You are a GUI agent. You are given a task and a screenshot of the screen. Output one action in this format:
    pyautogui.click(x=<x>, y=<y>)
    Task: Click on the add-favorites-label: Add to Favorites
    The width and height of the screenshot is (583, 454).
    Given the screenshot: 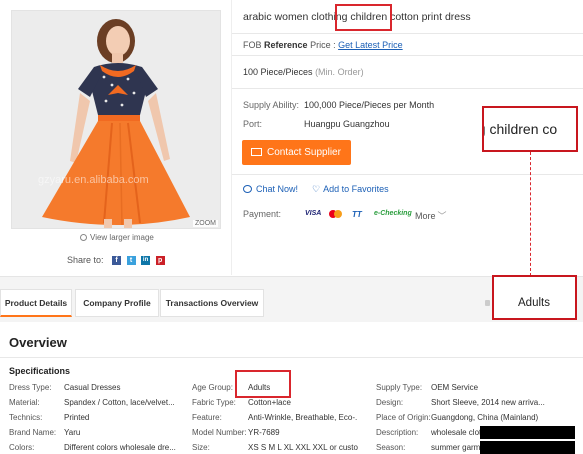 What is the action you would take?
    pyautogui.click(x=356, y=189)
    